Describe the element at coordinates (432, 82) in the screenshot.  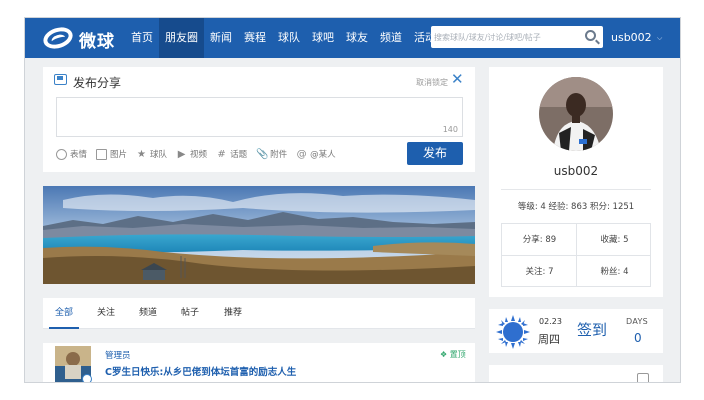
I see `unlock-link: 取消锁定` at that location.